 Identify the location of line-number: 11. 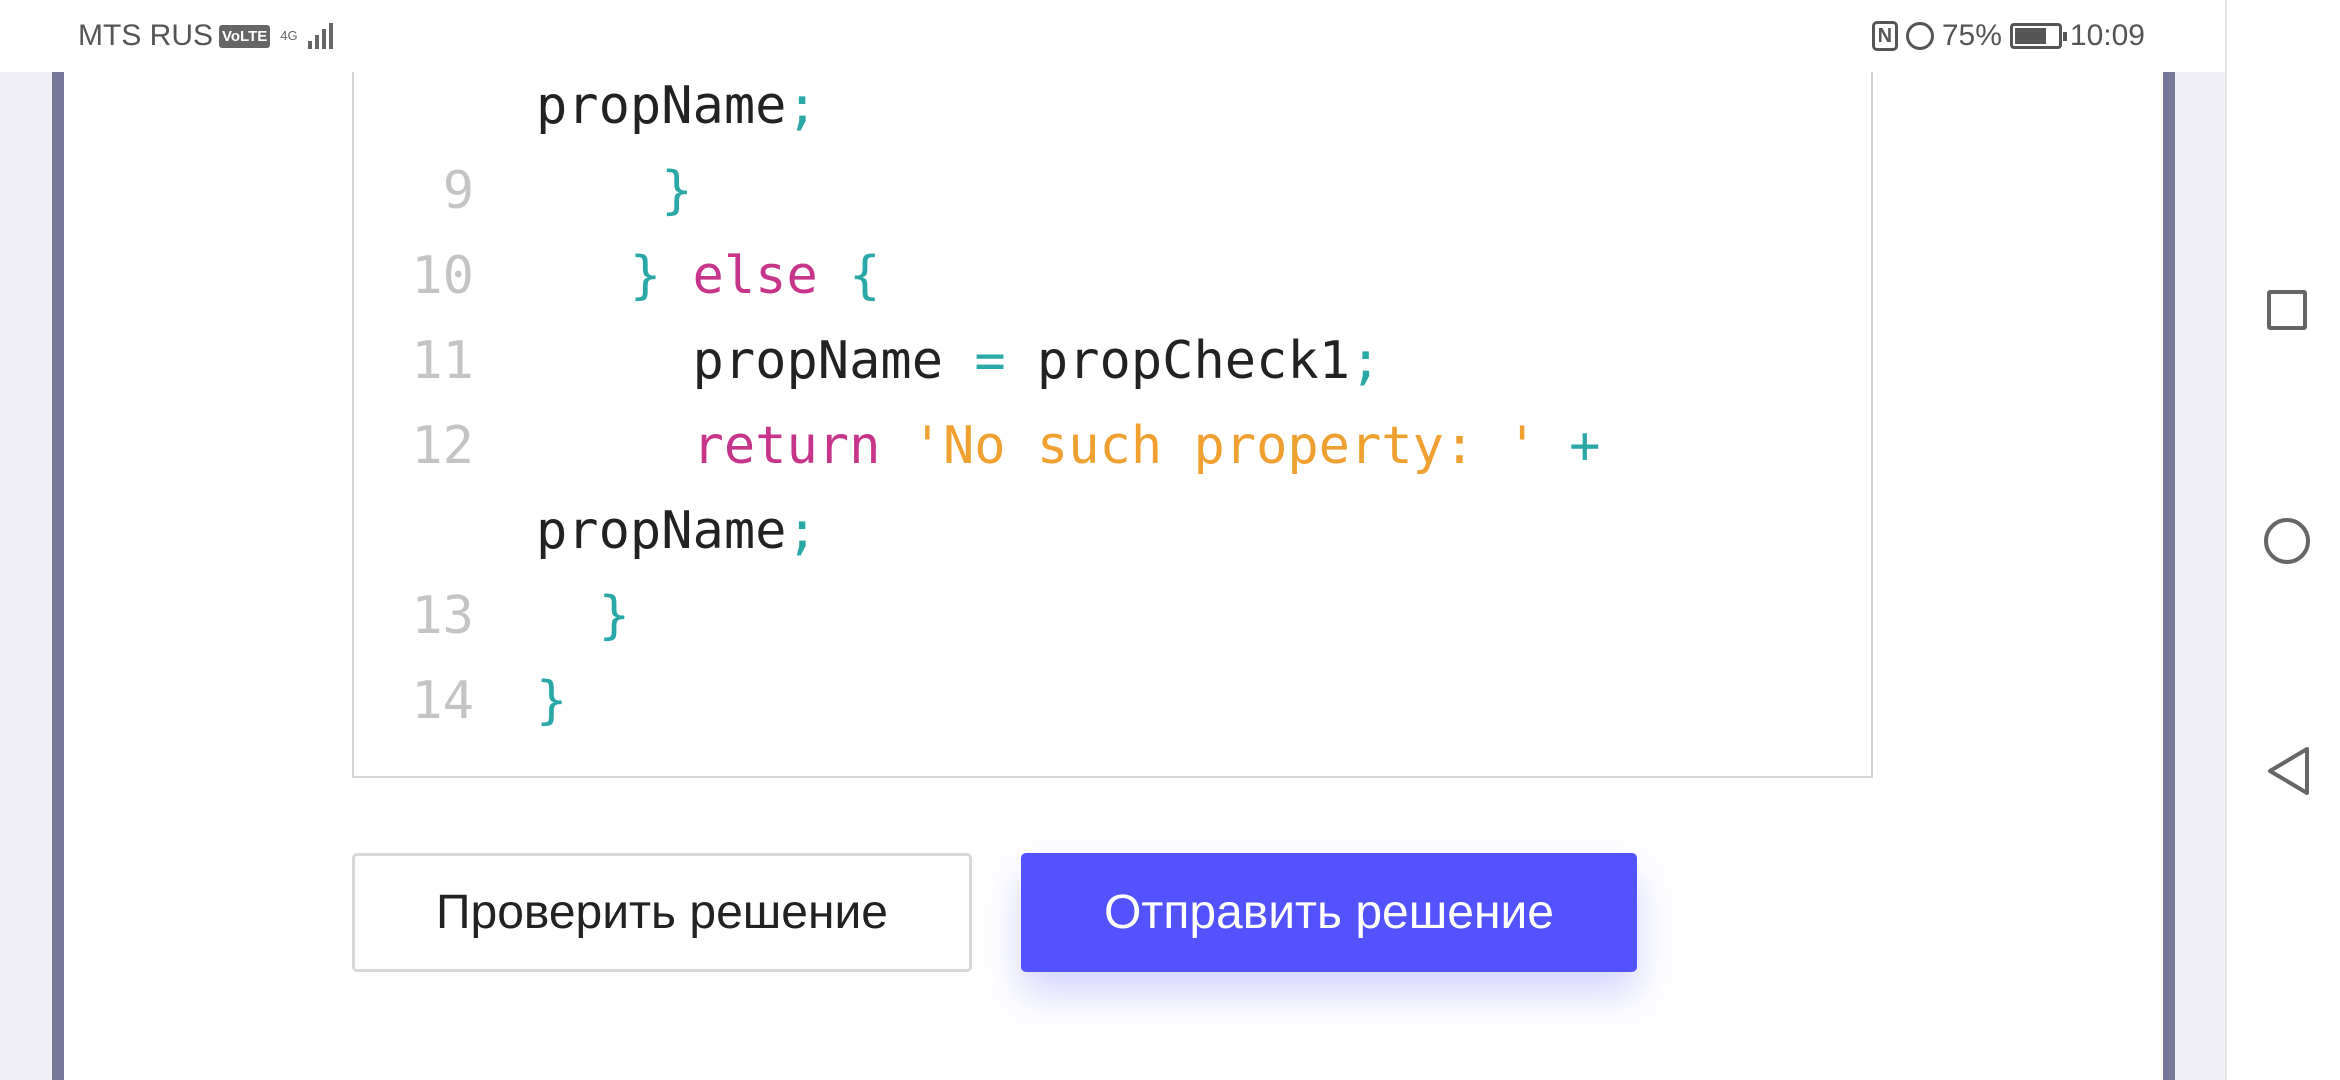
(442, 361).